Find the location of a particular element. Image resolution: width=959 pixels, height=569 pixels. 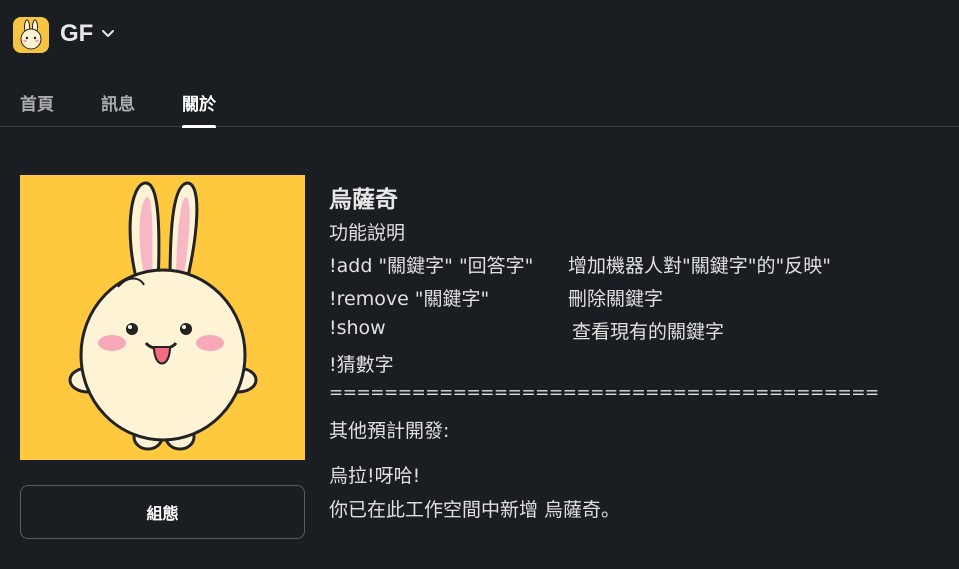

bot-avatar is located at coordinates (162, 317).